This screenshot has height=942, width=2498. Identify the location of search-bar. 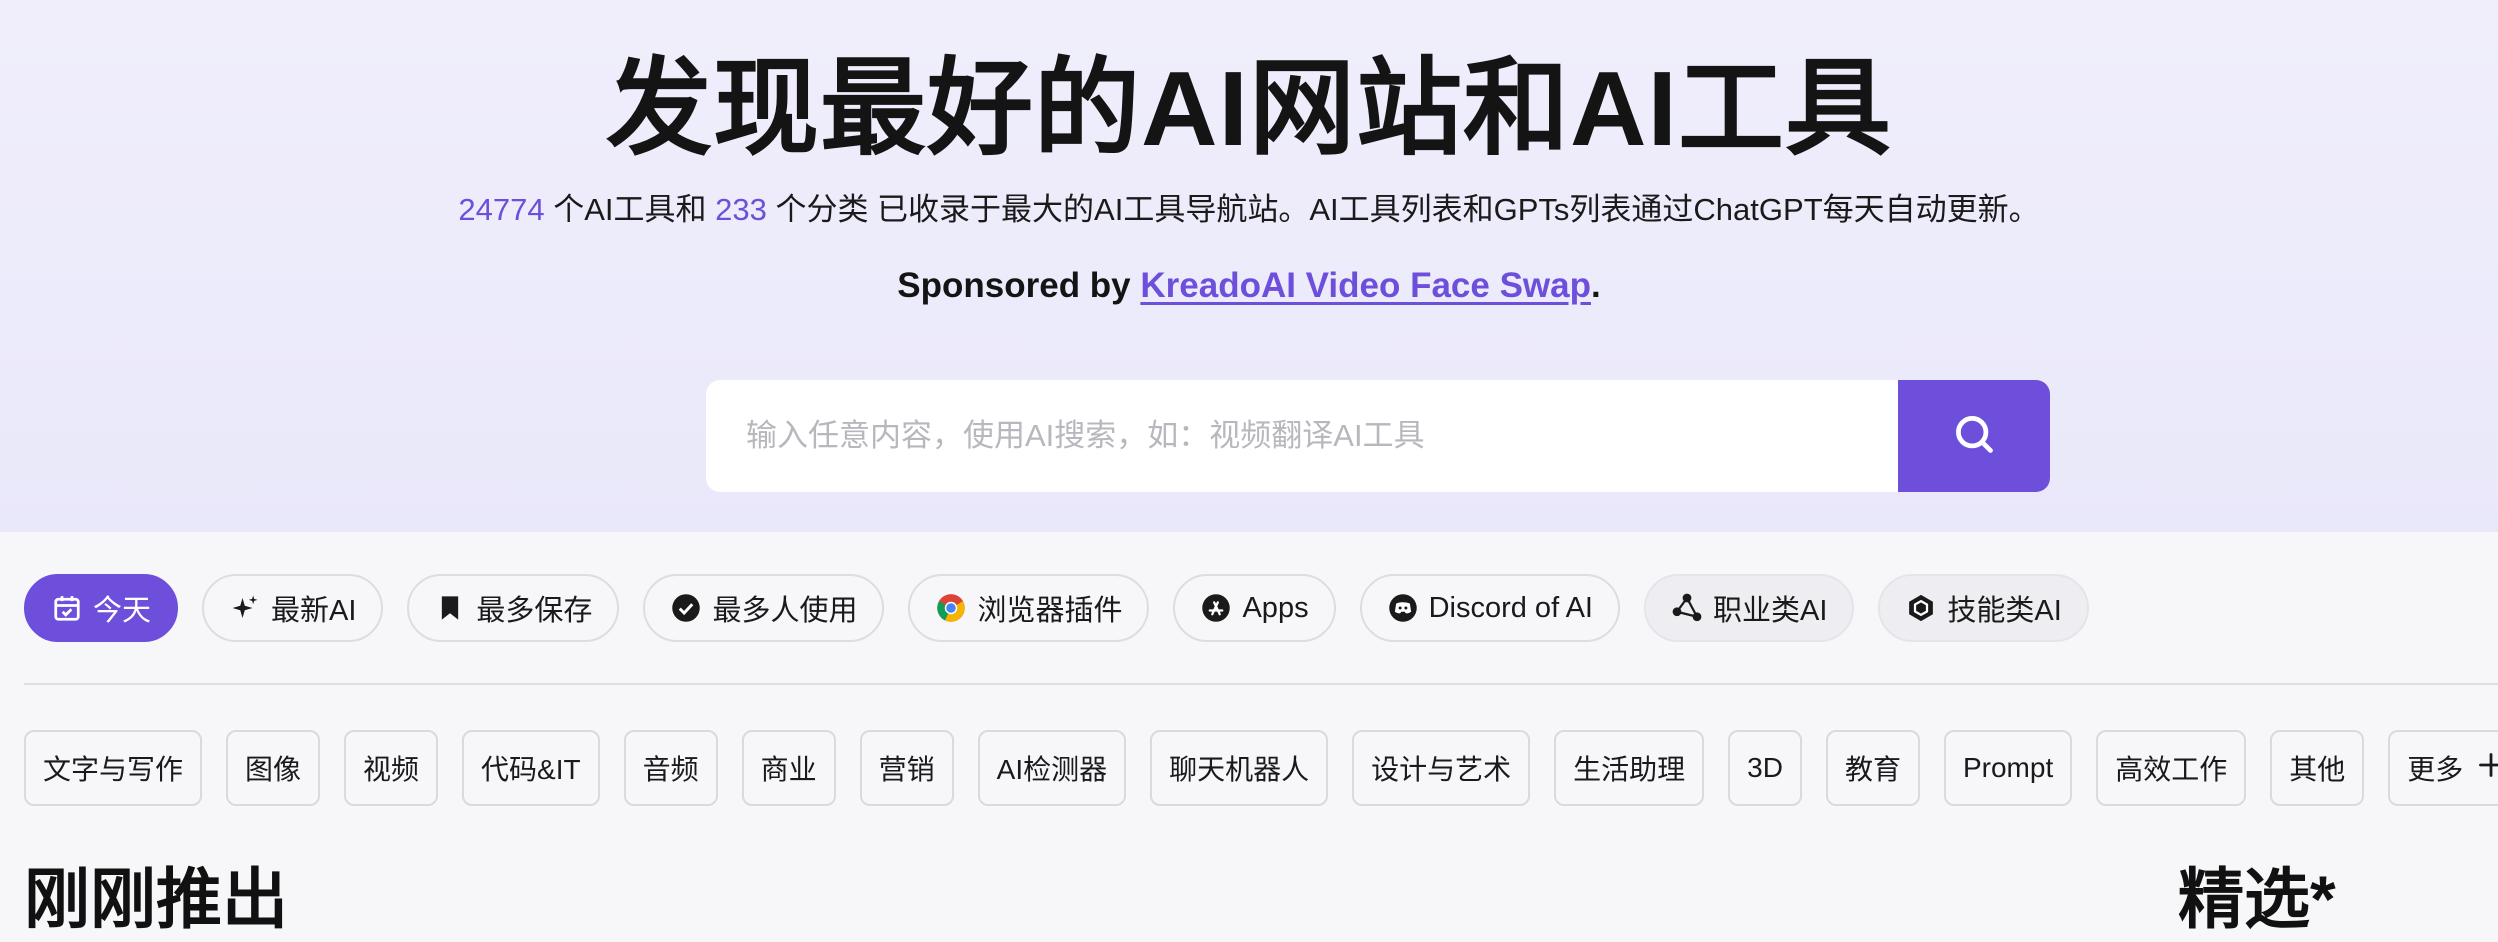
(1378, 436).